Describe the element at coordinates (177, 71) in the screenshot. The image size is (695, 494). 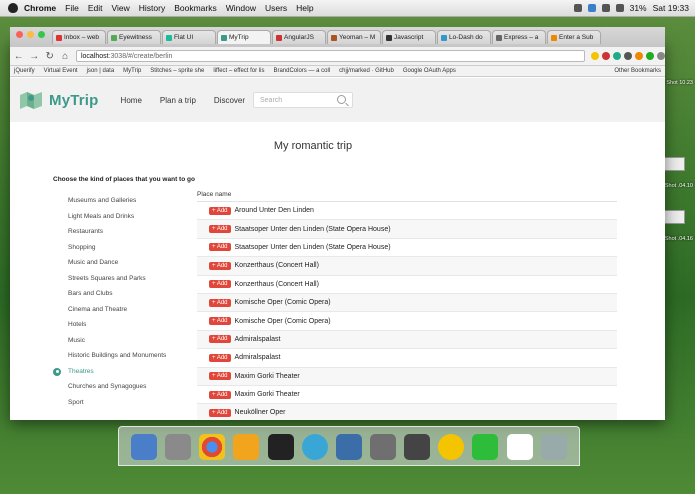
I see `bookmark-item: Stitches – sprite she` at that location.